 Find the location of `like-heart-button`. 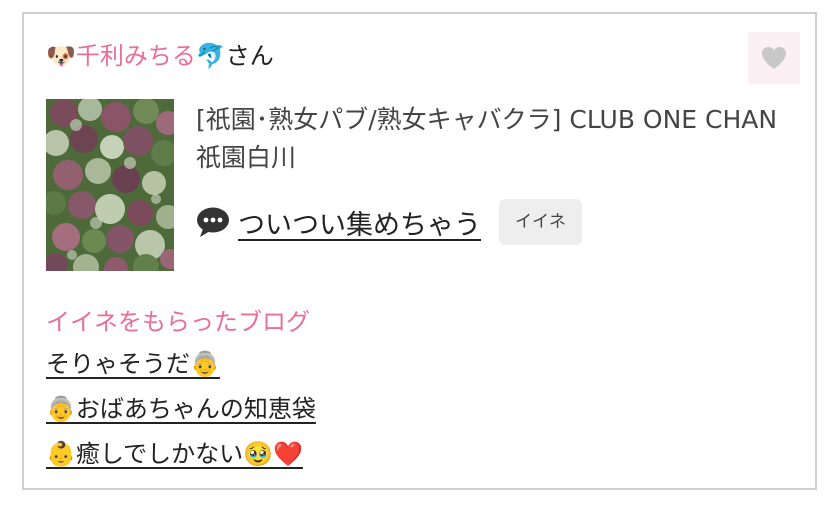

like-heart-button is located at coordinates (774, 58).